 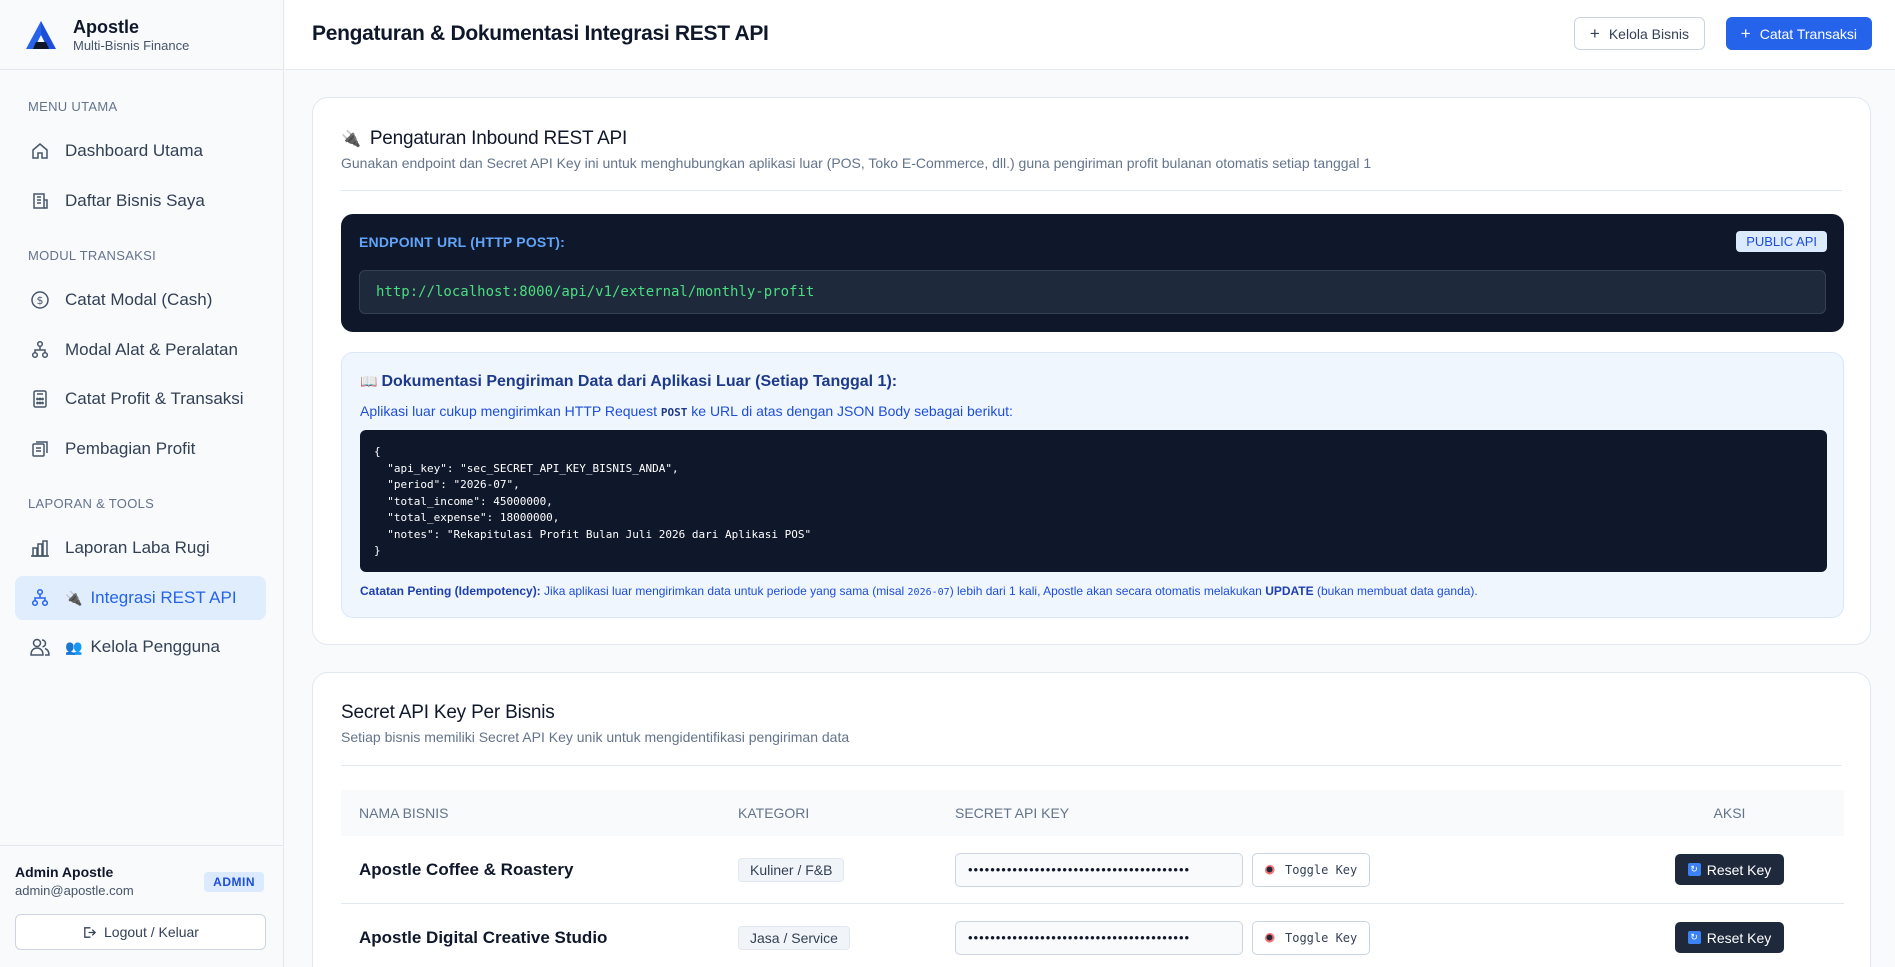 I want to click on sidebar-item-label: Laporan Laba Rugi, so click(x=137, y=547).